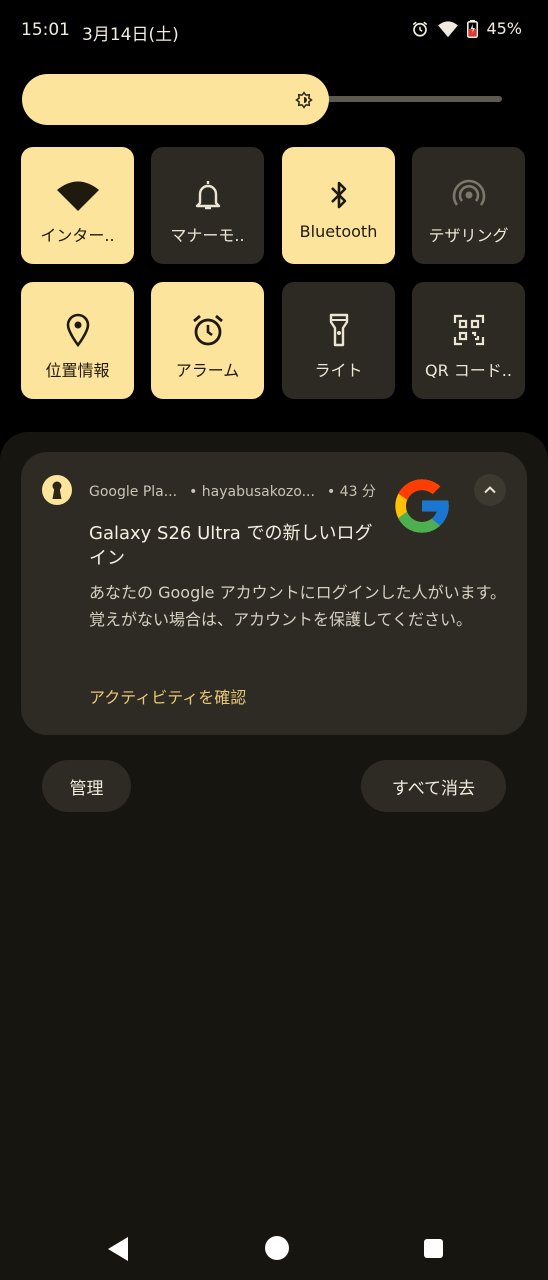 The width and height of the screenshot is (548, 1280). What do you see at coordinates (208, 195) in the screenshot?
I see `bell-icon` at bounding box center [208, 195].